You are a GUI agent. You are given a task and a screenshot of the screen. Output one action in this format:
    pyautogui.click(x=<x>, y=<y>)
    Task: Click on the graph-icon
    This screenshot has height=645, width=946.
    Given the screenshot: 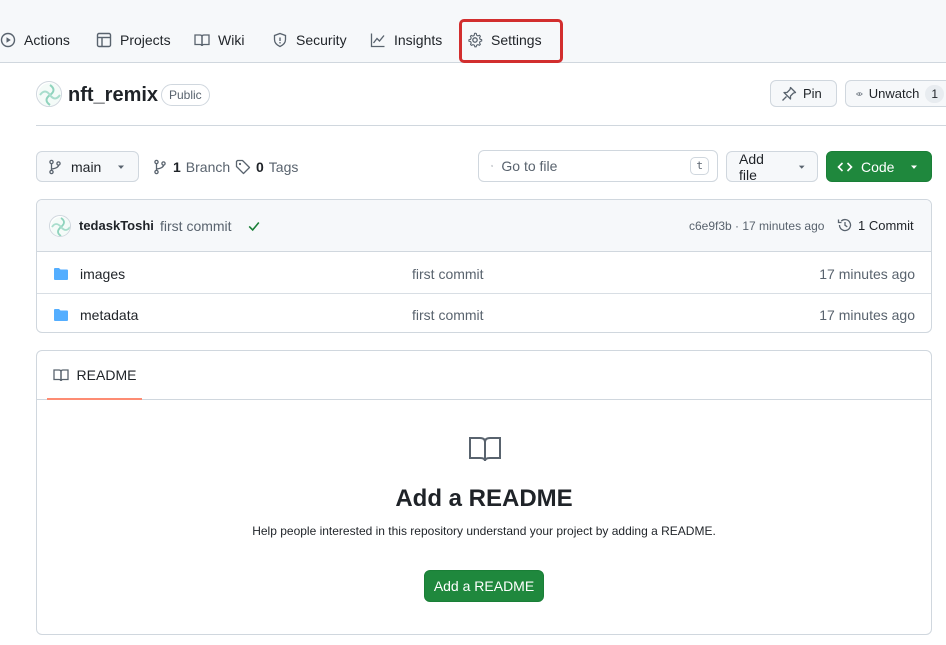 What is the action you would take?
    pyautogui.click(x=377, y=40)
    